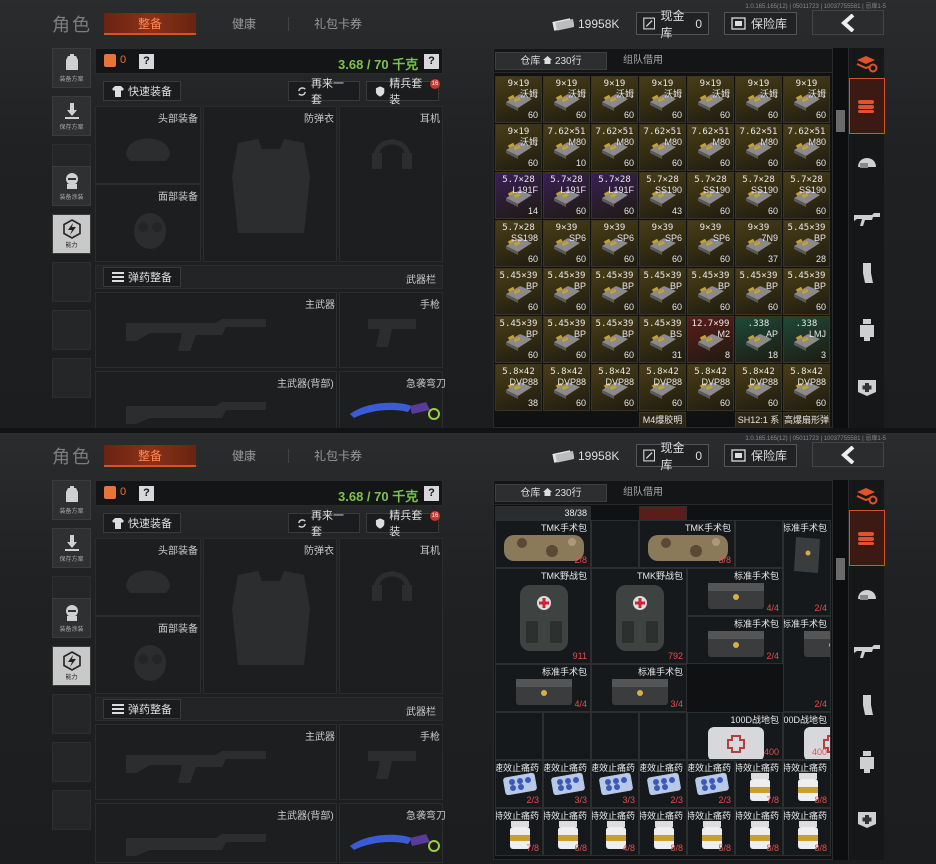 Image resolution: width=936 pixels, height=864 pixels. I want to click on help-button: ?, so click(146, 493).